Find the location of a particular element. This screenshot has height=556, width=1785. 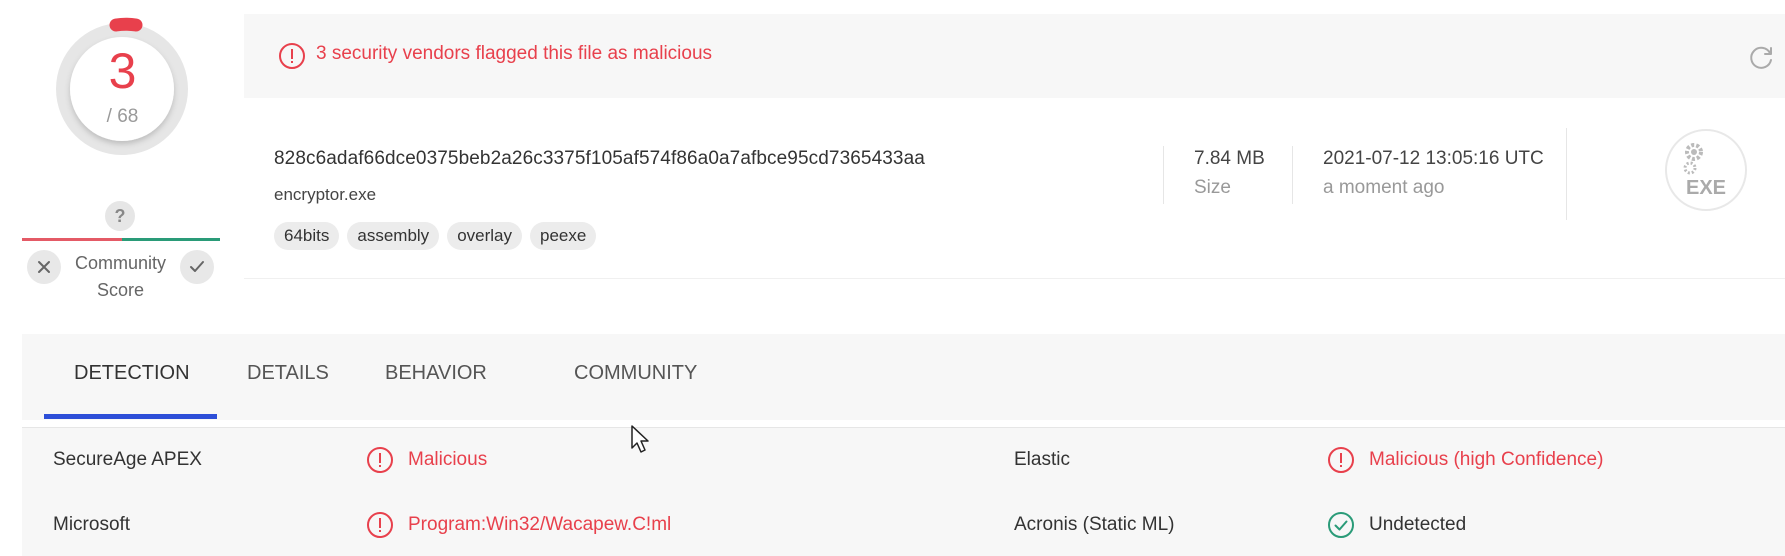

community-like-button is located at coordinates (197, 267).